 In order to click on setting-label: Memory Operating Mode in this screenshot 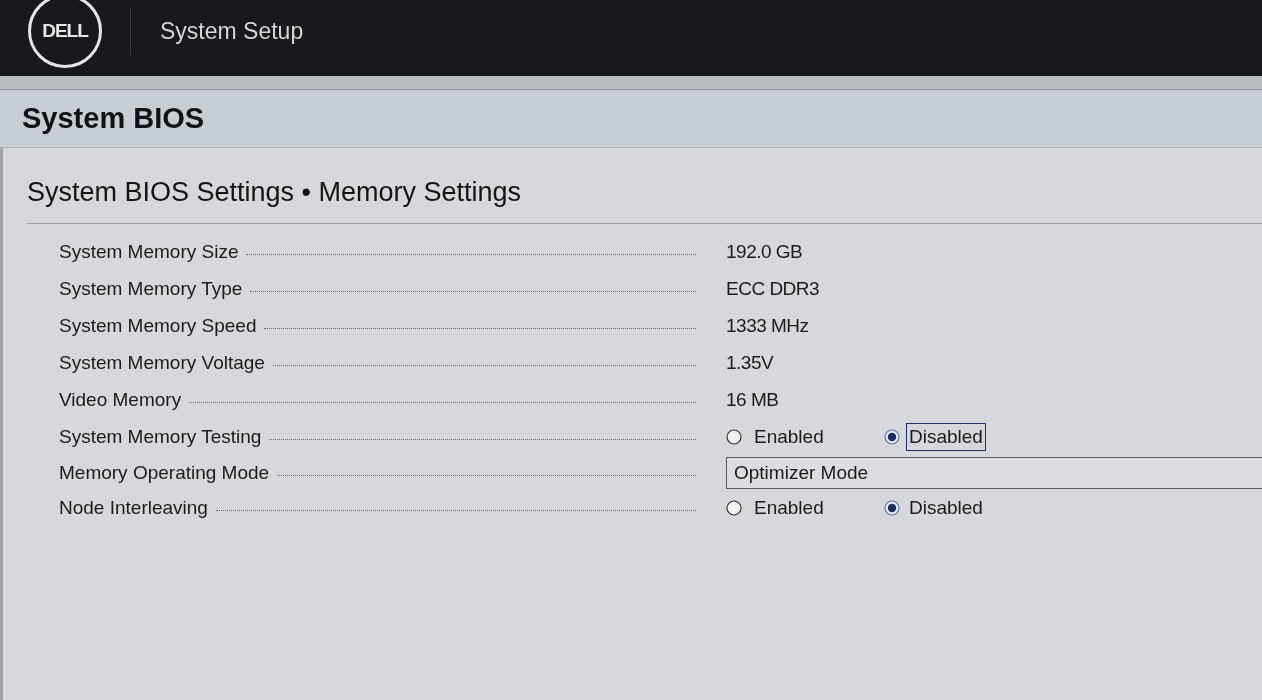, I will do `click(164, 472)`.